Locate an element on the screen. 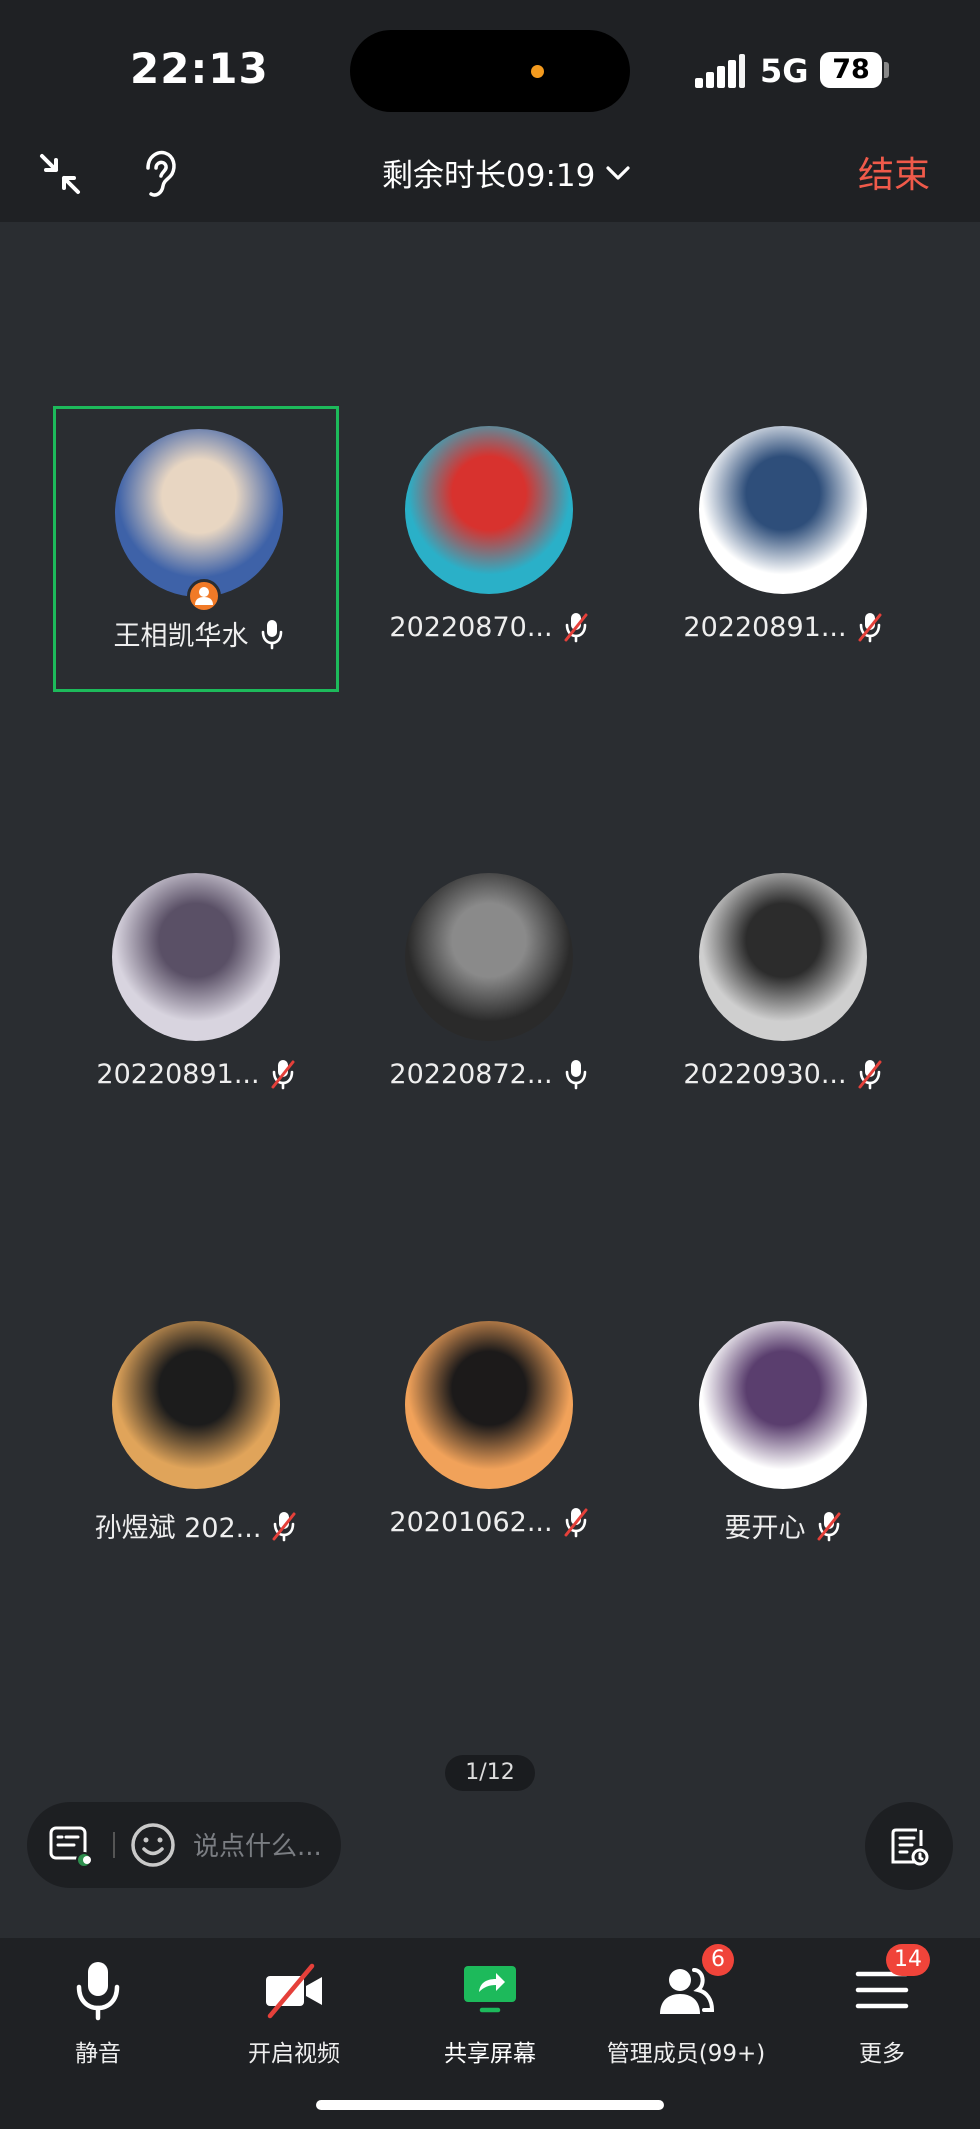 This screenshot has height=2129, width=980. meeting-notes-button is located at coordinates (909, 1846).